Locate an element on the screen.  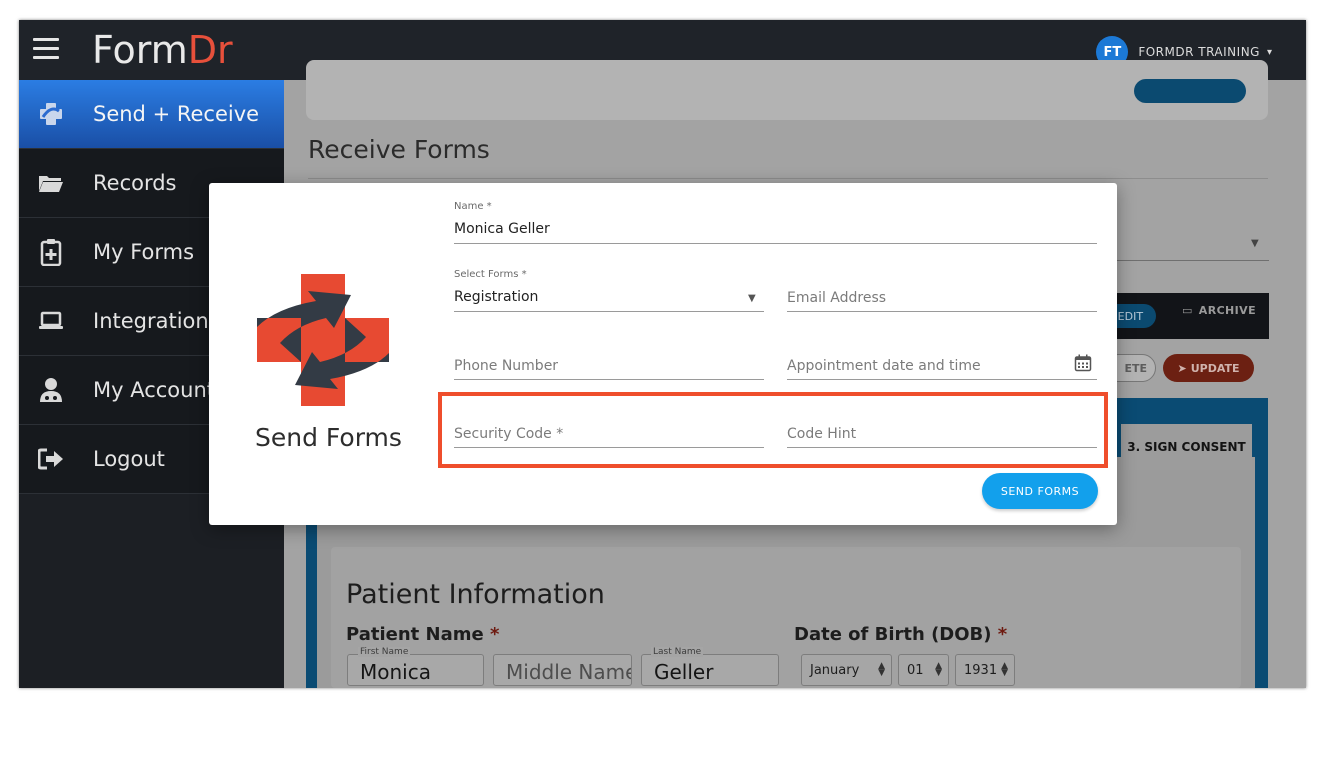
dob-label: Date of Birth (DOB) * is located at coordinates (901, 634).